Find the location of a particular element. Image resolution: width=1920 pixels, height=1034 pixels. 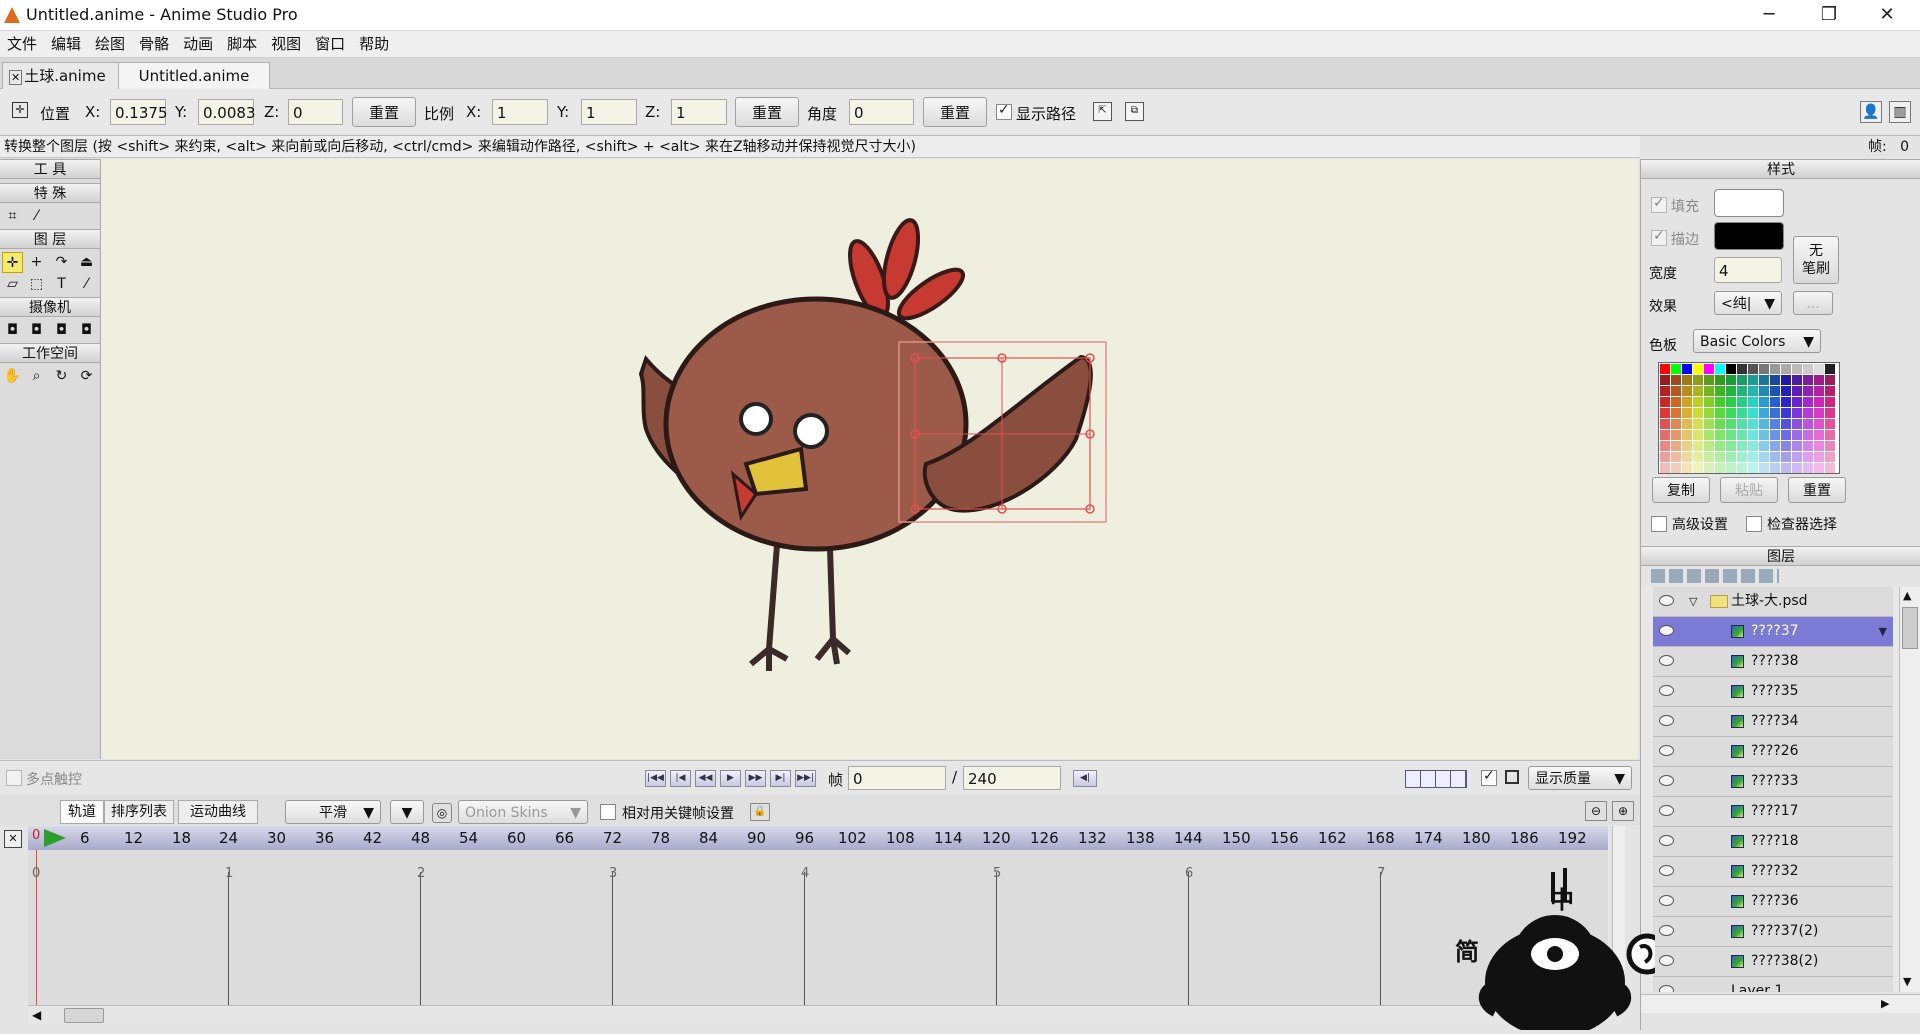

frame-input: 0 is located at coordinates (897, 778).